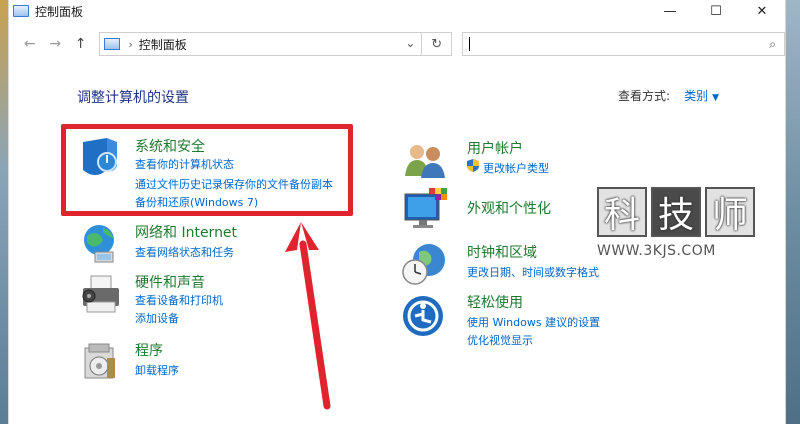 Image resolution: width=800 pixels, height=424 pixels. I want to click on category-link: 使用 Windows 建议的设置, so click(533, 322).